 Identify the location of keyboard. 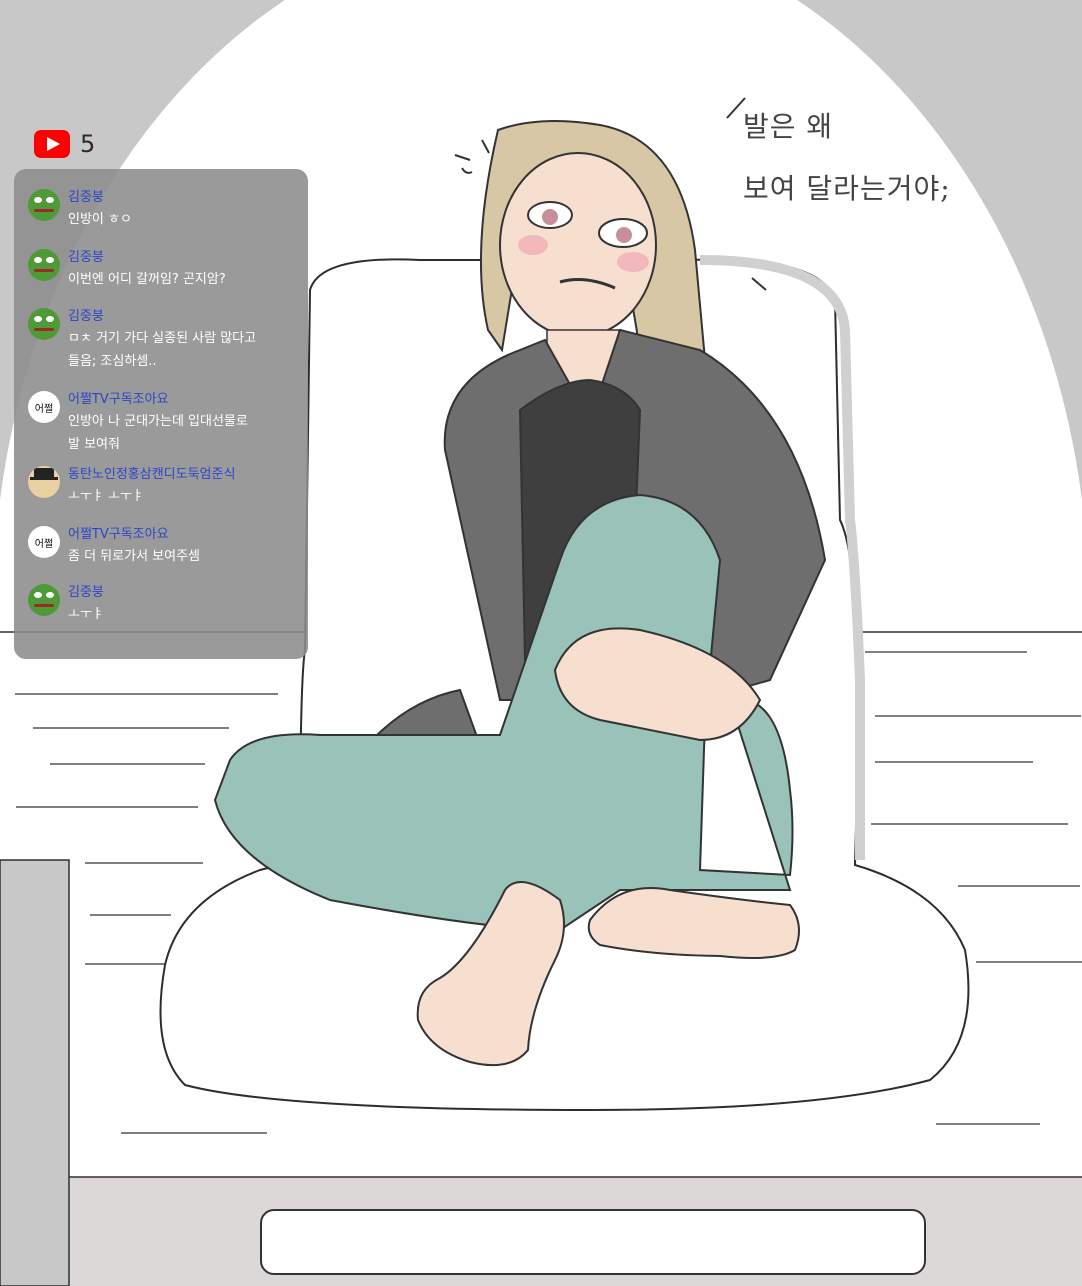
(593, 1242).